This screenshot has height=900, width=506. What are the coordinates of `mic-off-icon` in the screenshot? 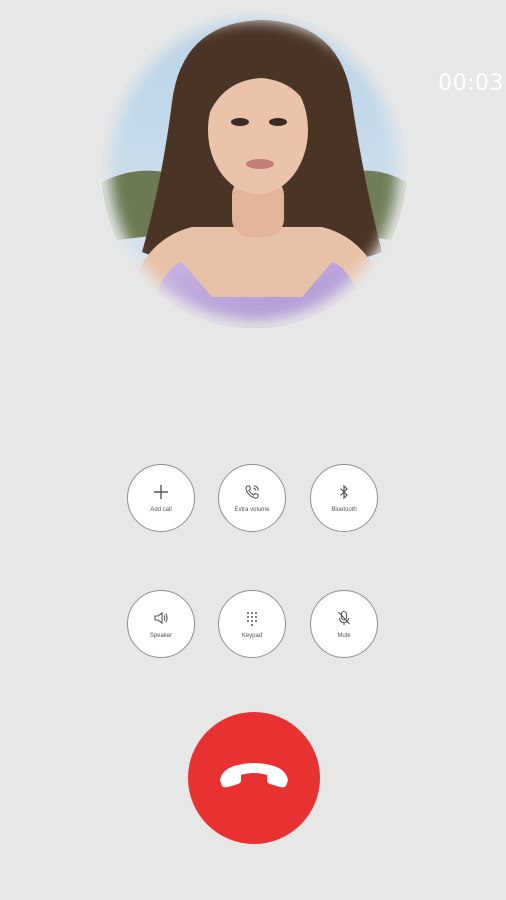 It's located at (344, 618).